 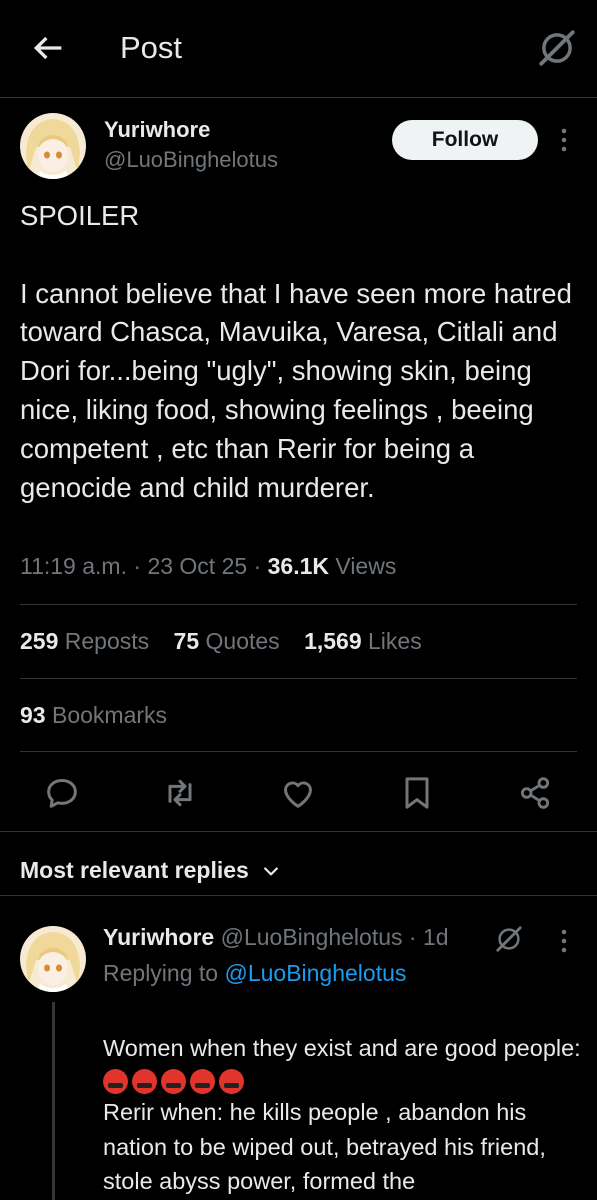 What do you see at coordinates (298, 49) in the screenshot?
I see `top-bar: Post` at bounding box center [298, 49].